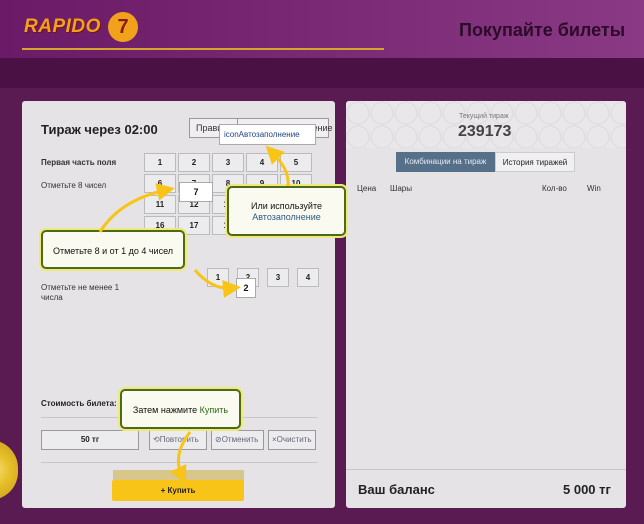 This screenshot has width=644, height=524. What do you see at coordinates (136, 208) in the screenshot?
I see `arrow-to-grid1` at bounding box center [136, 208].